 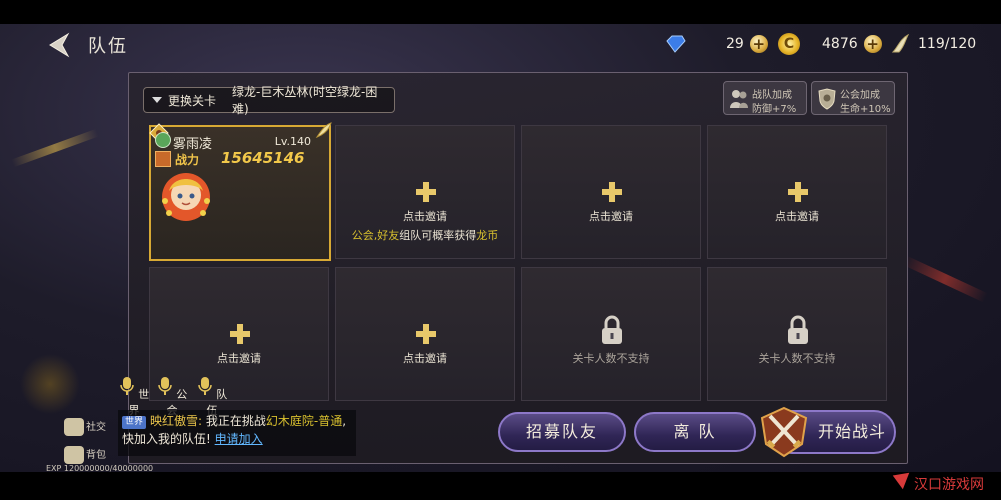 What do you see at coordinates (758, 44) in the screenshot?
I see `add-gem-button: +` at bounding box center [758, 44].